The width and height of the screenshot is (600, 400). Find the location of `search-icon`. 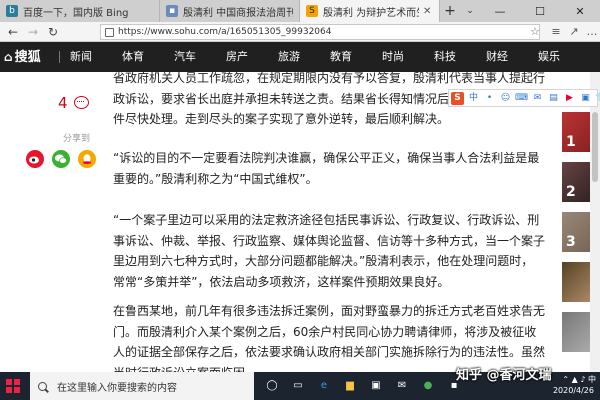

search-icon is located at coordinates (42, 386).